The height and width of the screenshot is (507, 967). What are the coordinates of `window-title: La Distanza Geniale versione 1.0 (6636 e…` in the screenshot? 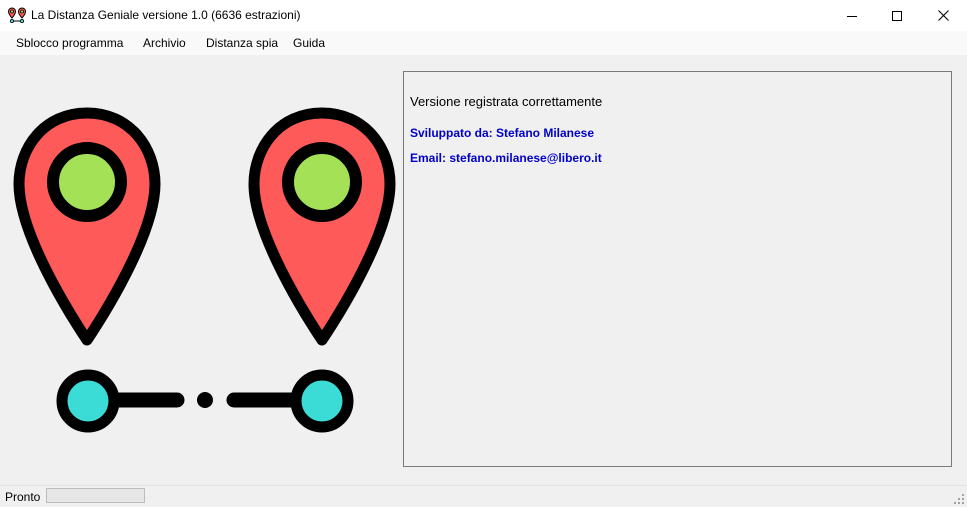 It's located at (166, 15).